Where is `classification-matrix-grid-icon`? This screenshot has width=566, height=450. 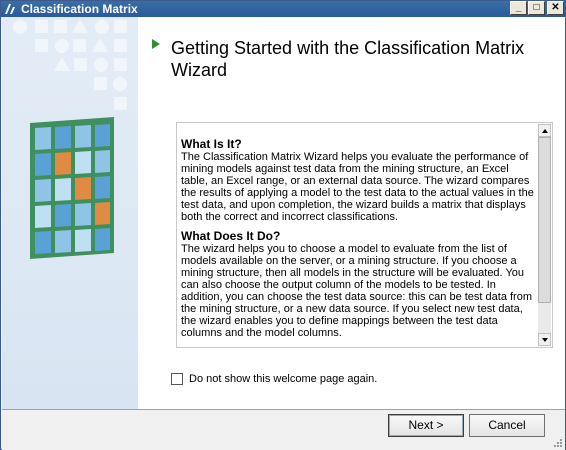
classification-matrix-grid-icon is located at coordinates (72, 188).